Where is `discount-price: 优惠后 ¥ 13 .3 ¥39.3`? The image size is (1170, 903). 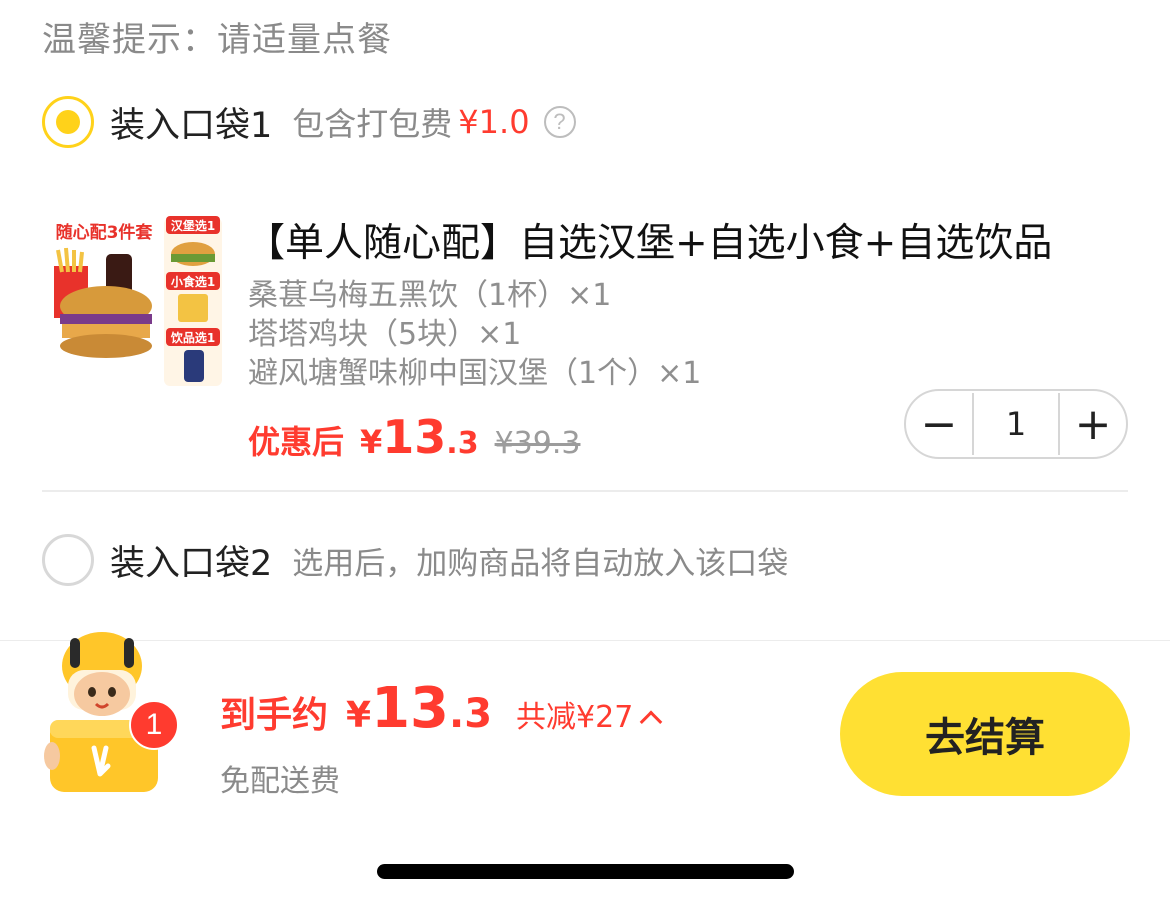 discount-price: 优惠后 ¥ 13 .3 ¥39.3 is located at coordinates (414, 437).